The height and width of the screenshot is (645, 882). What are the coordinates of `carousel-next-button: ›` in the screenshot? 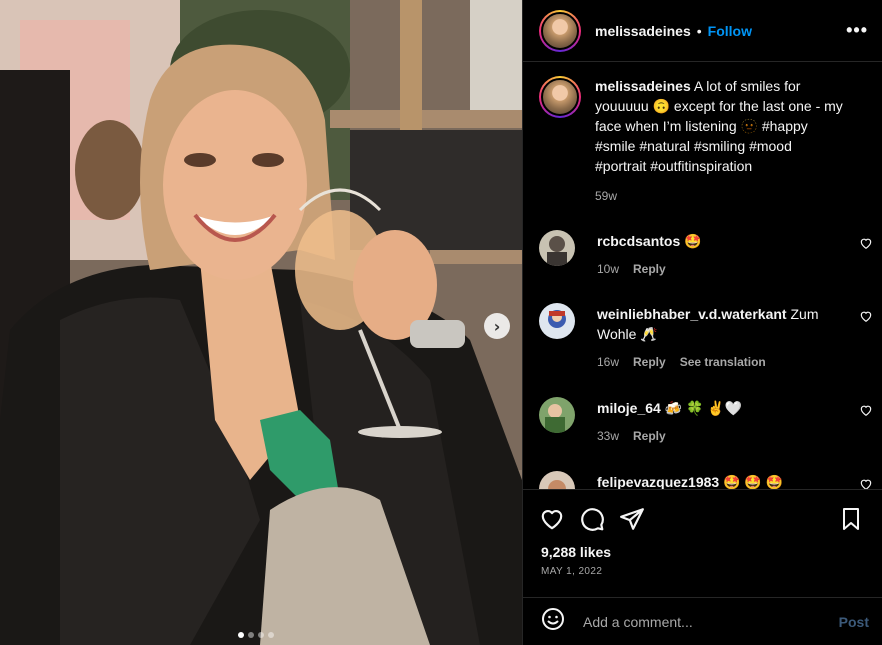 It's located at (497, 326).